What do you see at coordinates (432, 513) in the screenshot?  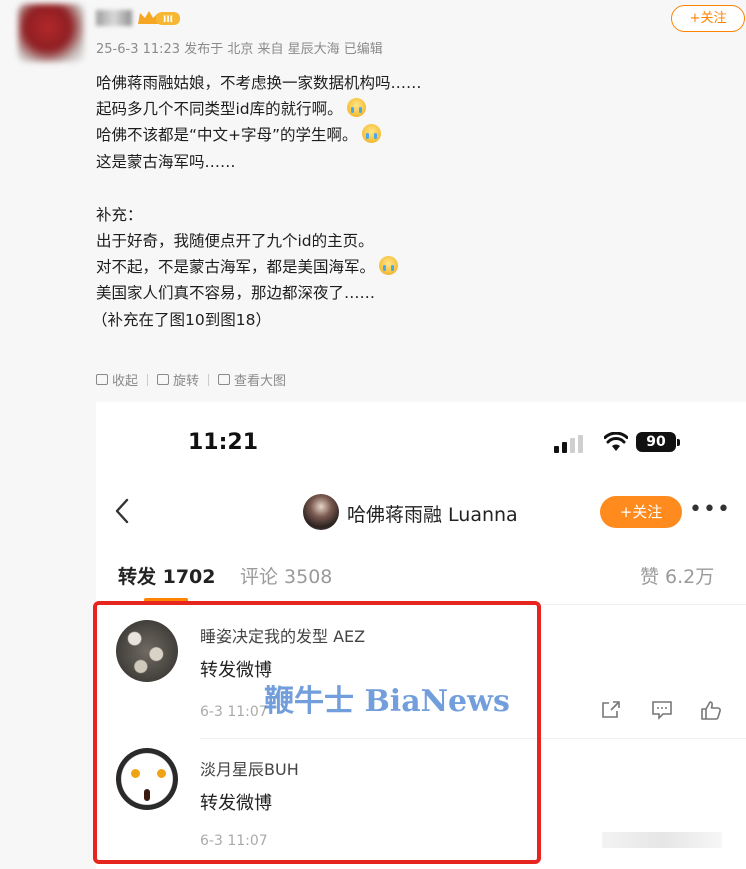 I see `author-name: 哈佛蒋雨融 Luanna` at bounding box center [432, 513].